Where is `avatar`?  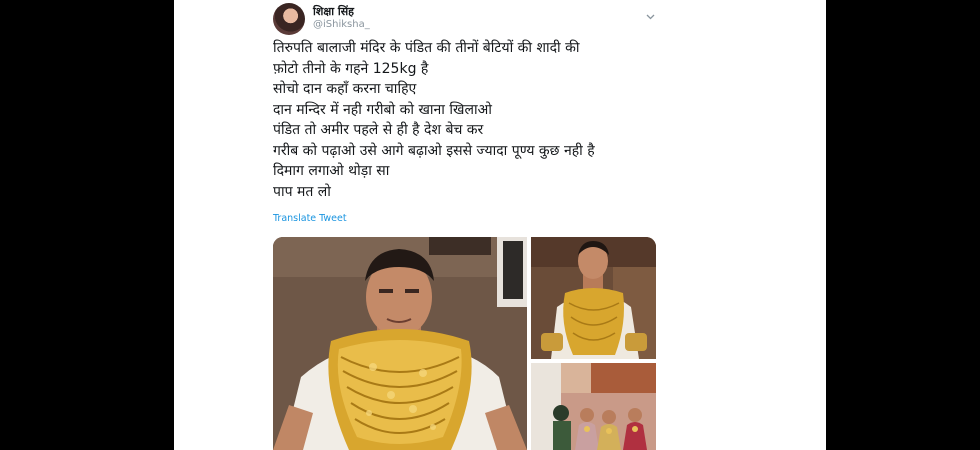 avatar is located at coordinates (289, 19).